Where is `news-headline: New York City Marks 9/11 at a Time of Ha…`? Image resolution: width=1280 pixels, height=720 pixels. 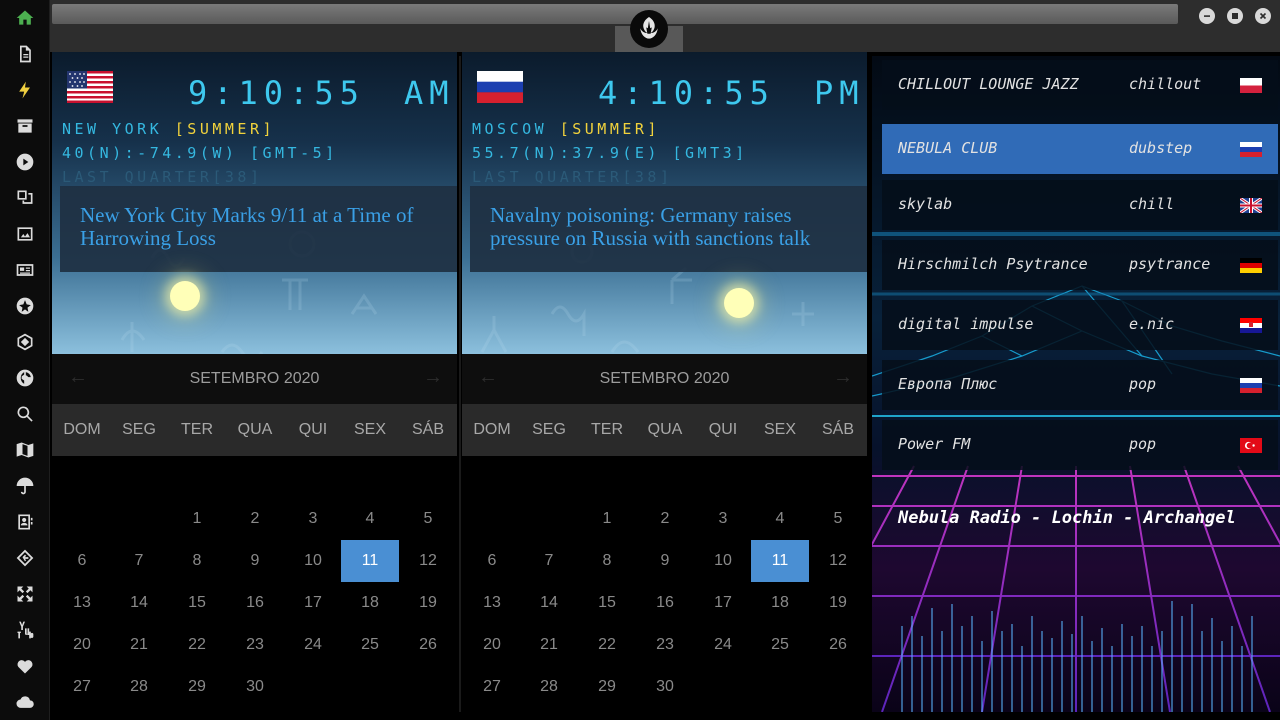
news-headline: New York City Marks 9/11 at a Time of Ha… is located at coordinates (258, 229).